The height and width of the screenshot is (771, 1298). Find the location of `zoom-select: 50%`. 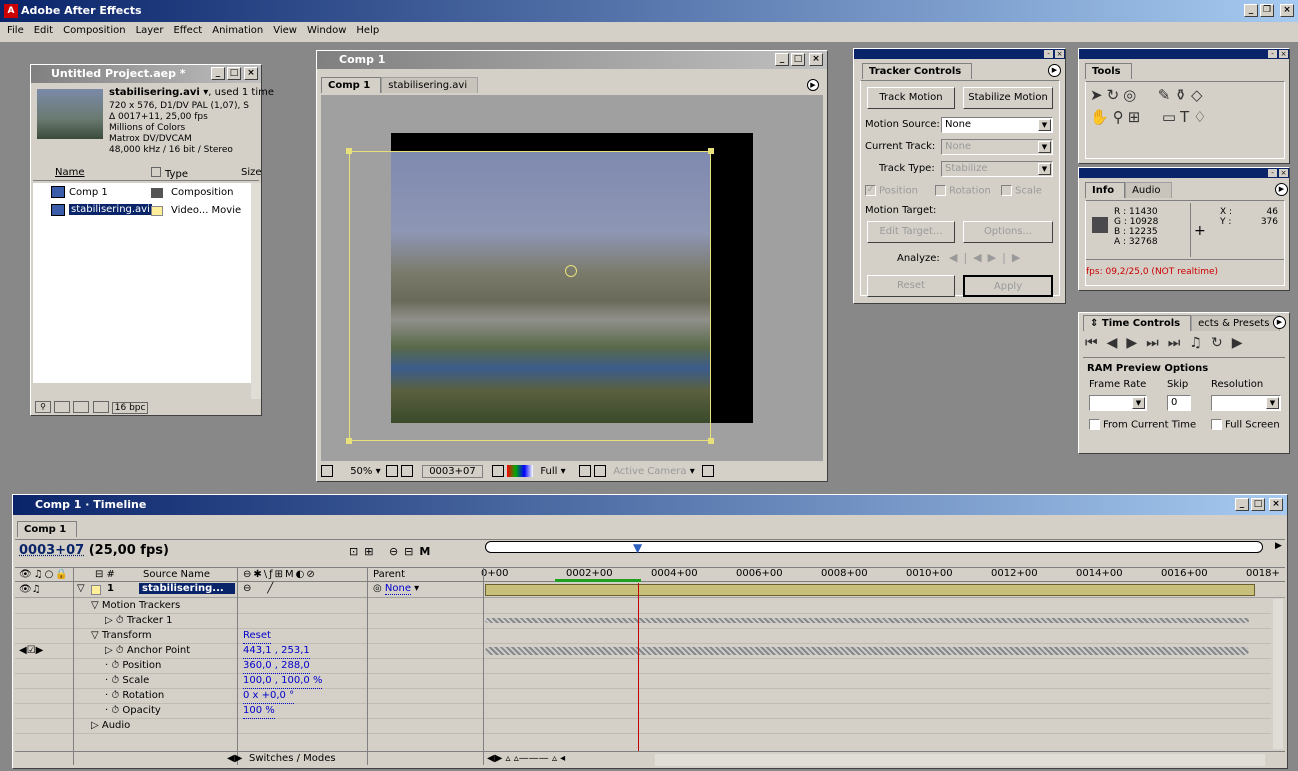

zoom-select: 50% is located at coordinates (361, 471).